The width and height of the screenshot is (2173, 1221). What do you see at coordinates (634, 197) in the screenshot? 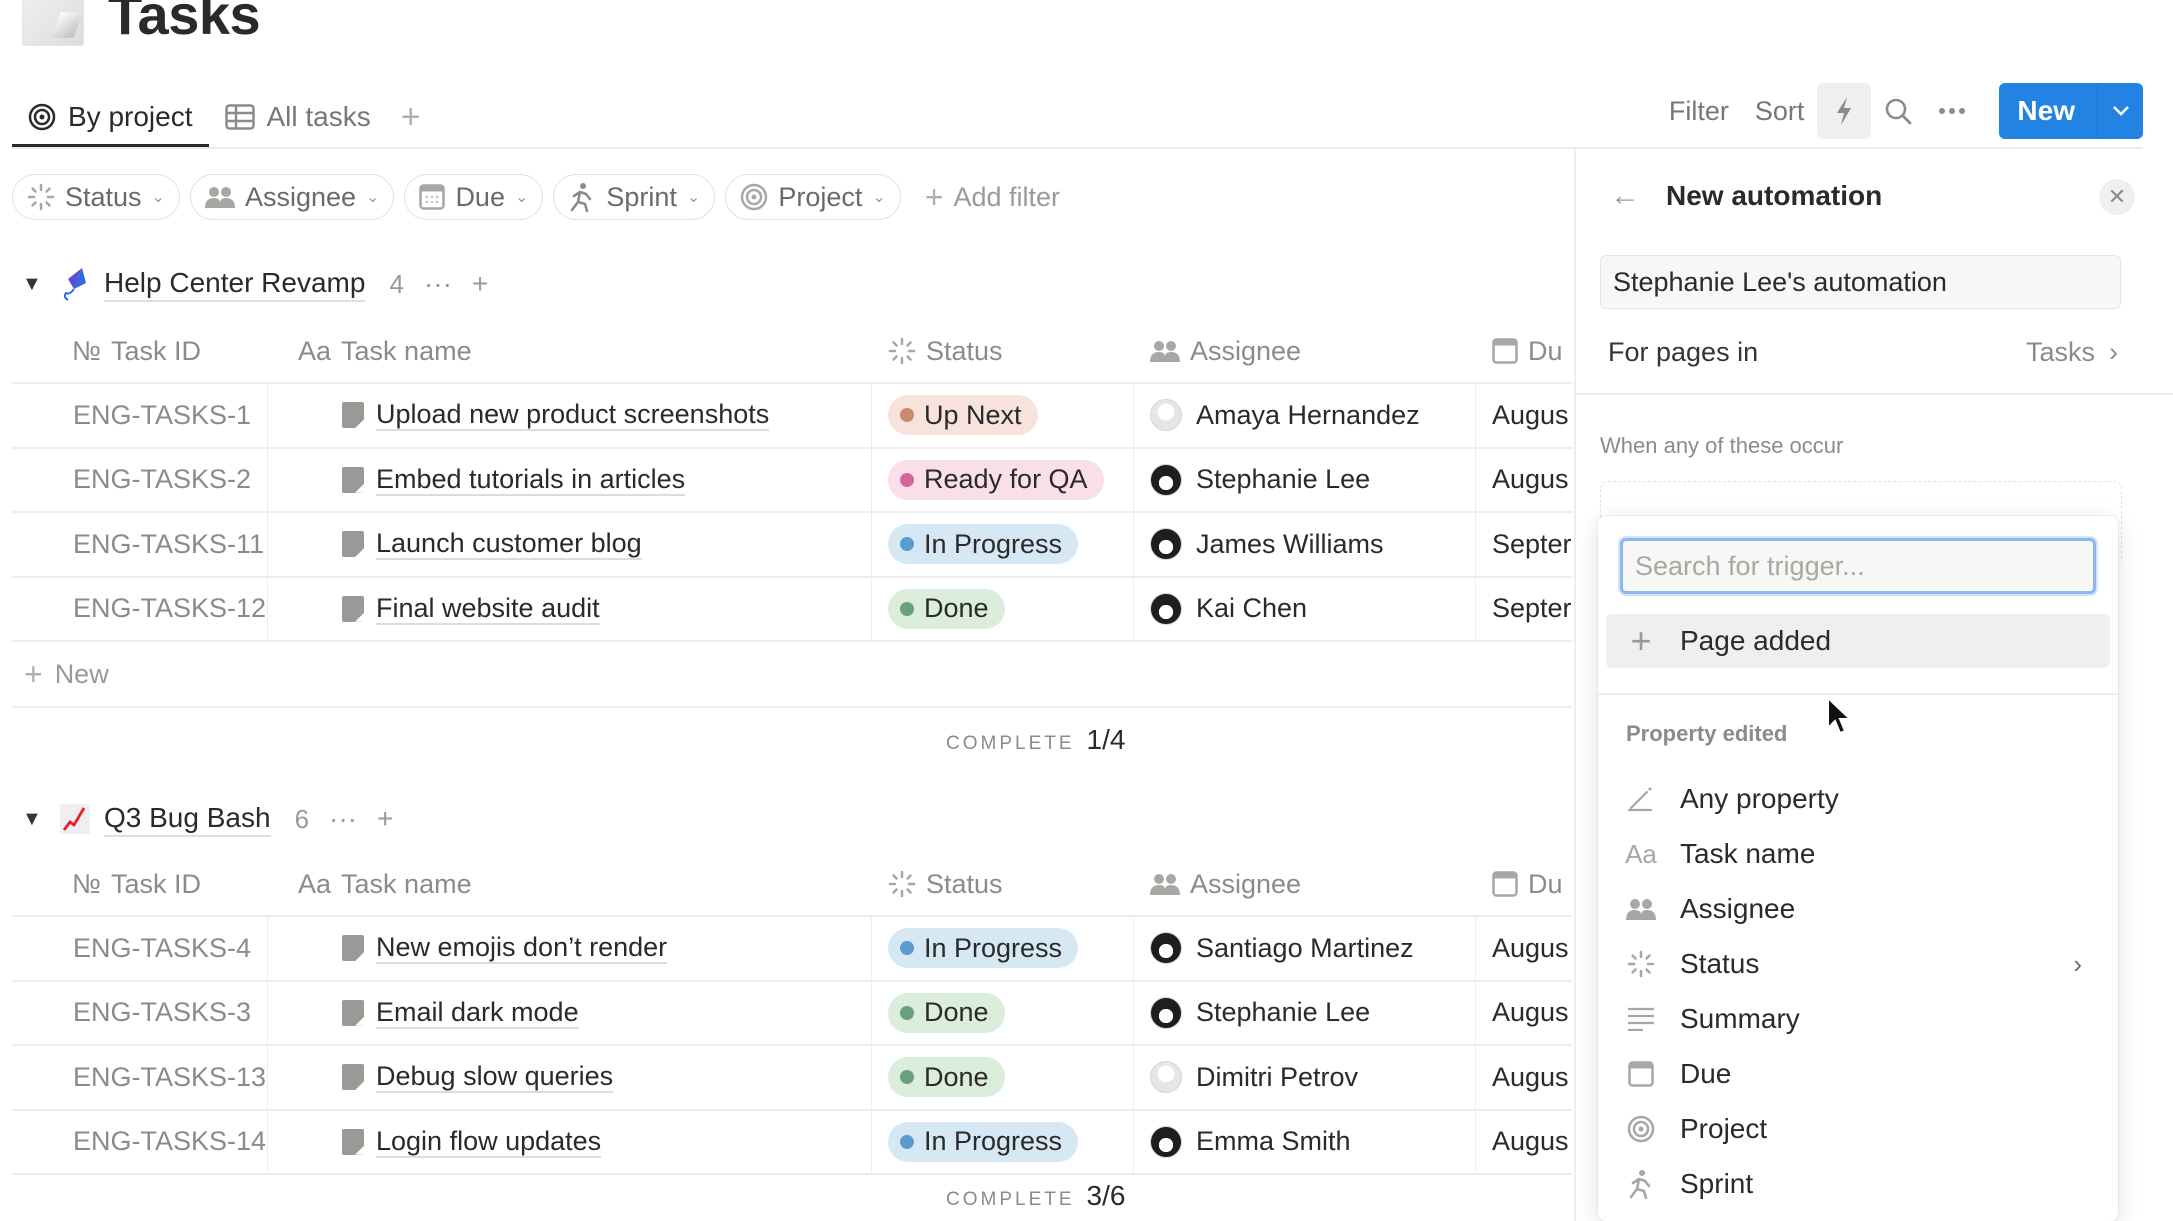
I see `filter-chip-sprint: Sprint ⌄` at bounding box center [634, 197].